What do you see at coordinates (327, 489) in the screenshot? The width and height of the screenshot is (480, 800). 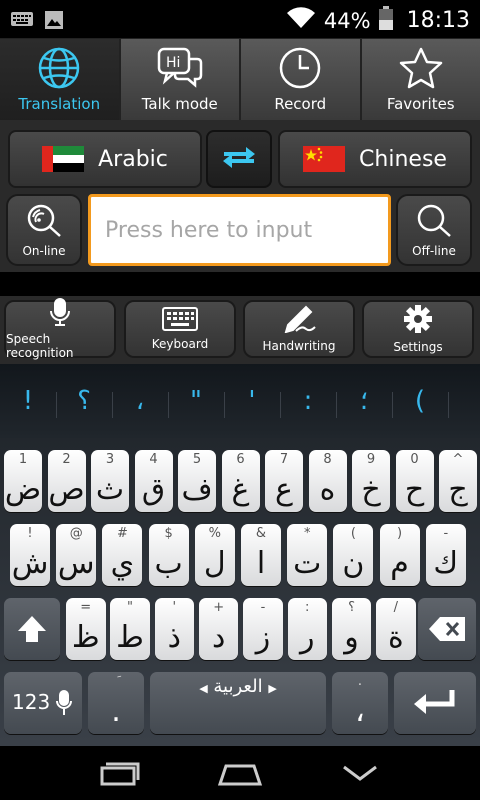 I see `key-char: ه` at bounding box center [327, 489].